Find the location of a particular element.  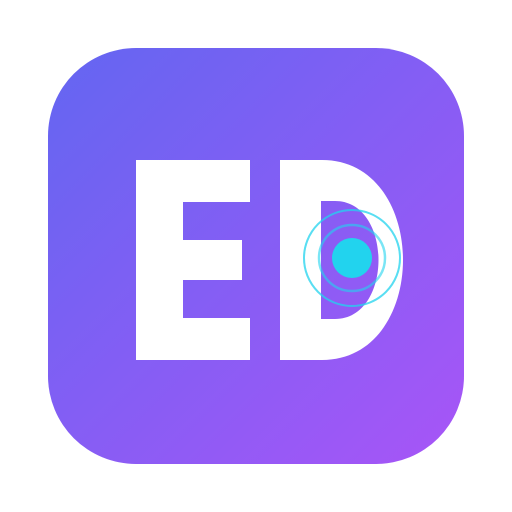

center-dot-icon is located at coordinates (352, 258).